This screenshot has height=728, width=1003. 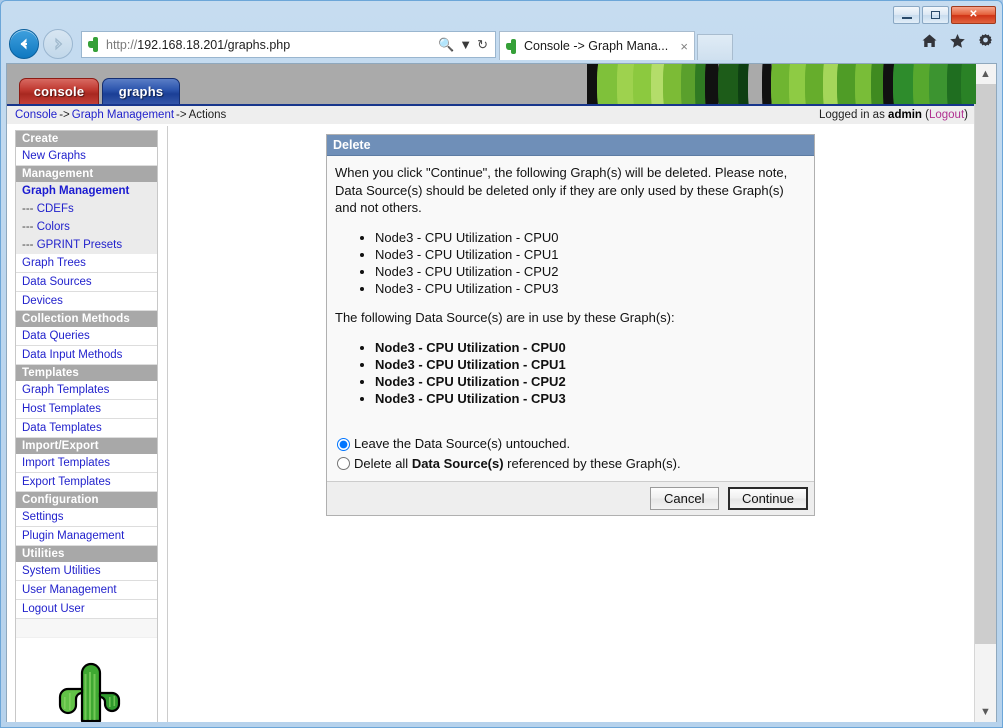 I want to click on sidebar-item-graph-templates: Graph Templates, so click(x=86, y=390).